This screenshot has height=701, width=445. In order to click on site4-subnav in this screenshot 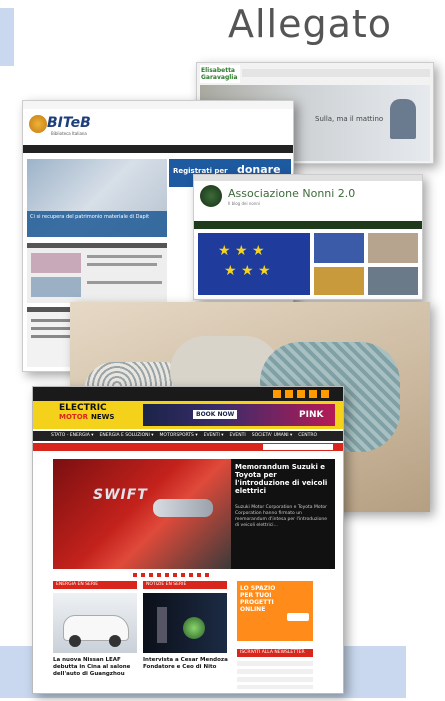, I will do `click(188, 447)`.